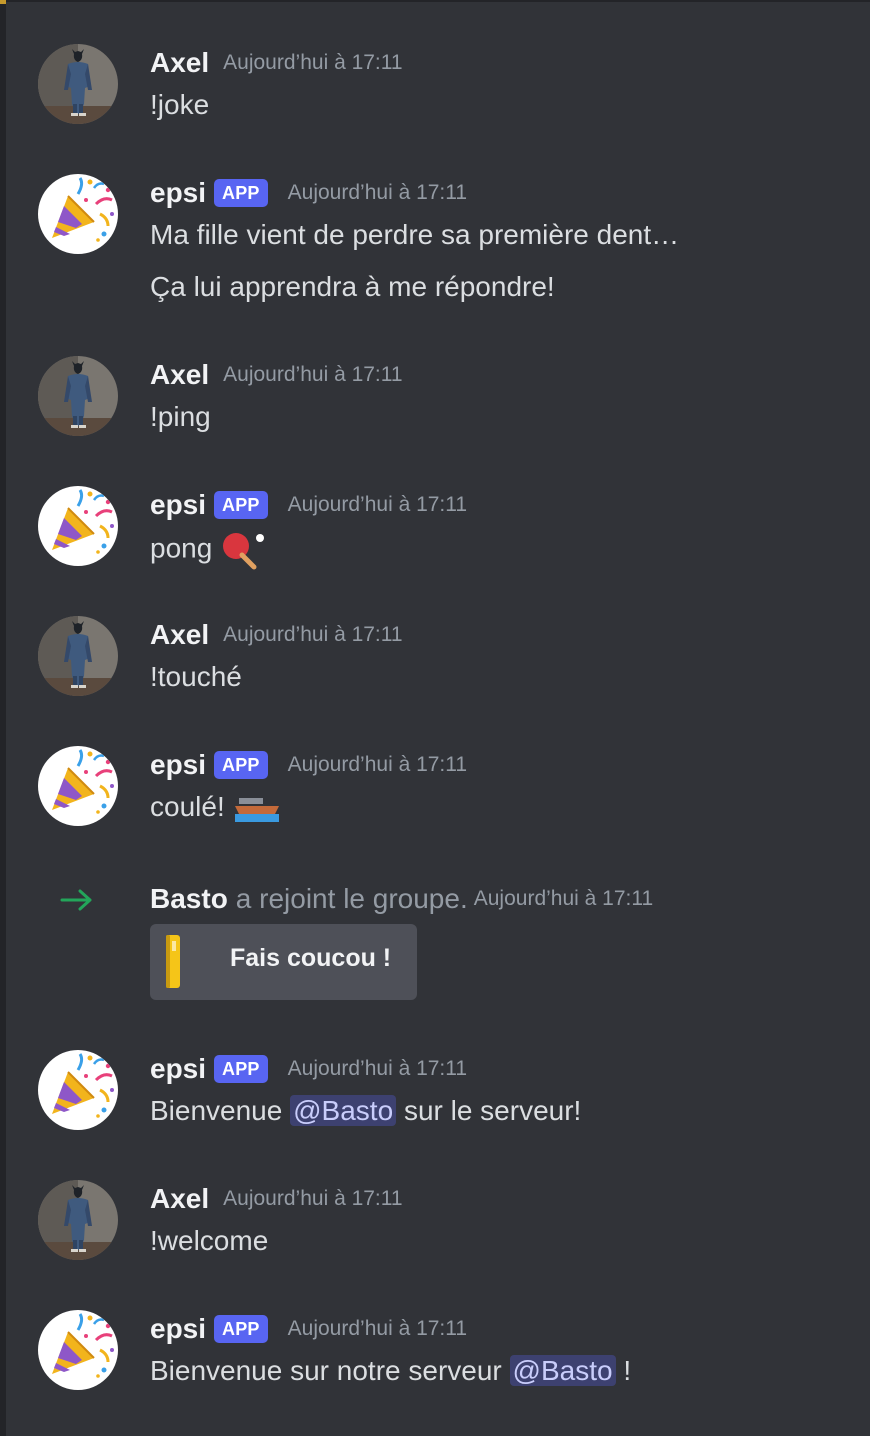 Image resolution: width=870 pixels, height=1436 pixels. What do you see at coordinates (351, 898) in the screenshot?
I see `join-text: a rejoint le groupe.` at bounding box center [351, 898].